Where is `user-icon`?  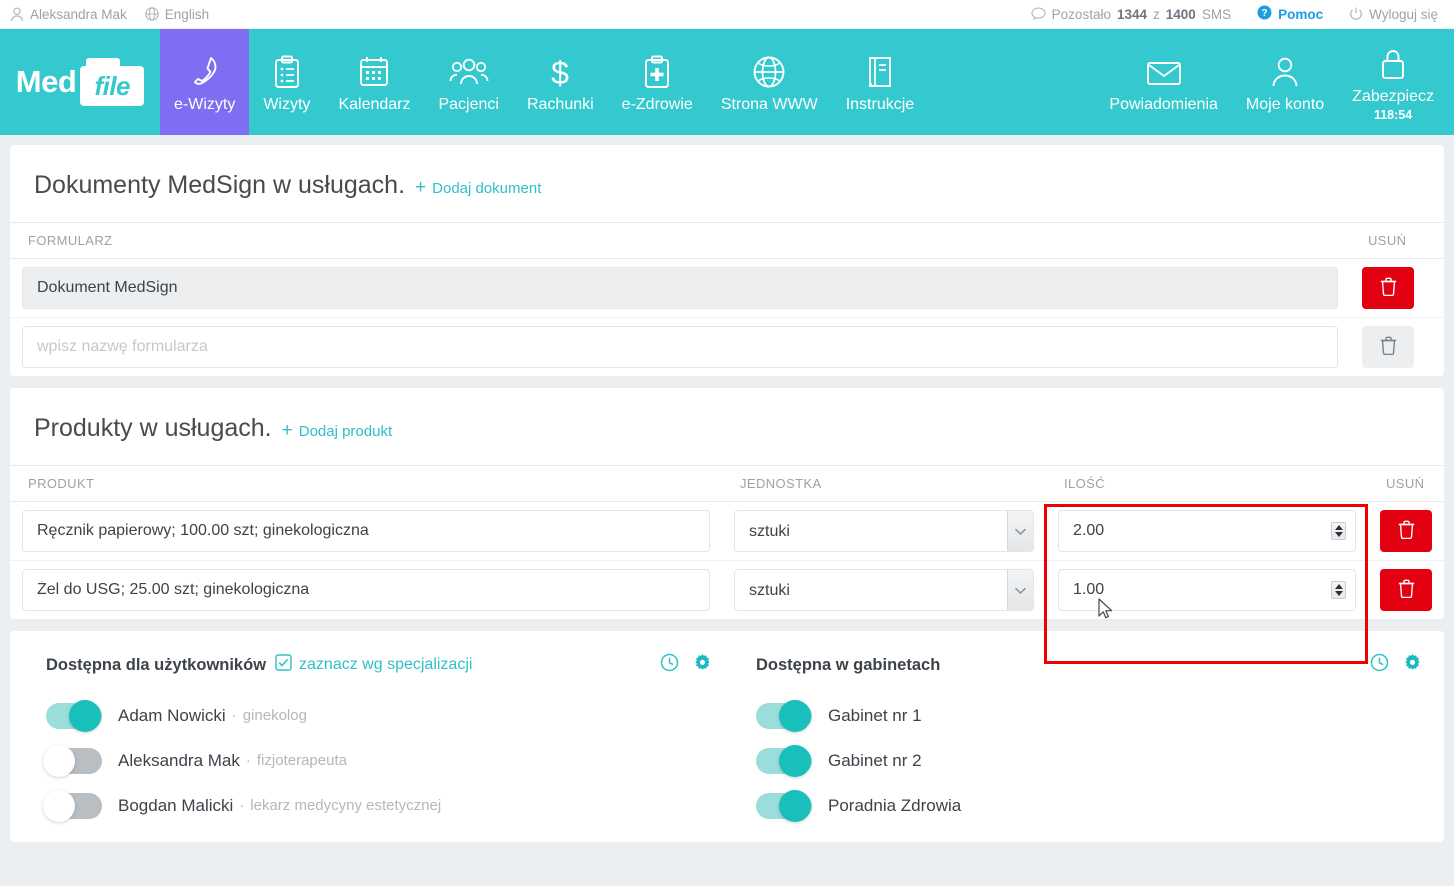 user-icon is located at coordinates (17, 14).